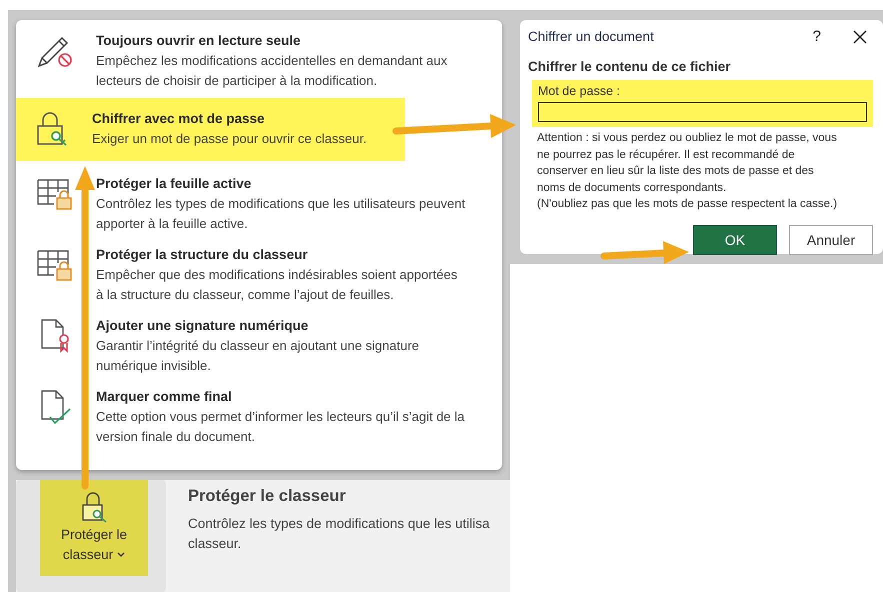  What do you see at coordinates (272, 71) in the screenshot?
I see `menu-item-description: Empêchez les modifications accidentelles en demandant aux lecteurs de choisir de participer à la modification.` at bounding box center [272, 71].